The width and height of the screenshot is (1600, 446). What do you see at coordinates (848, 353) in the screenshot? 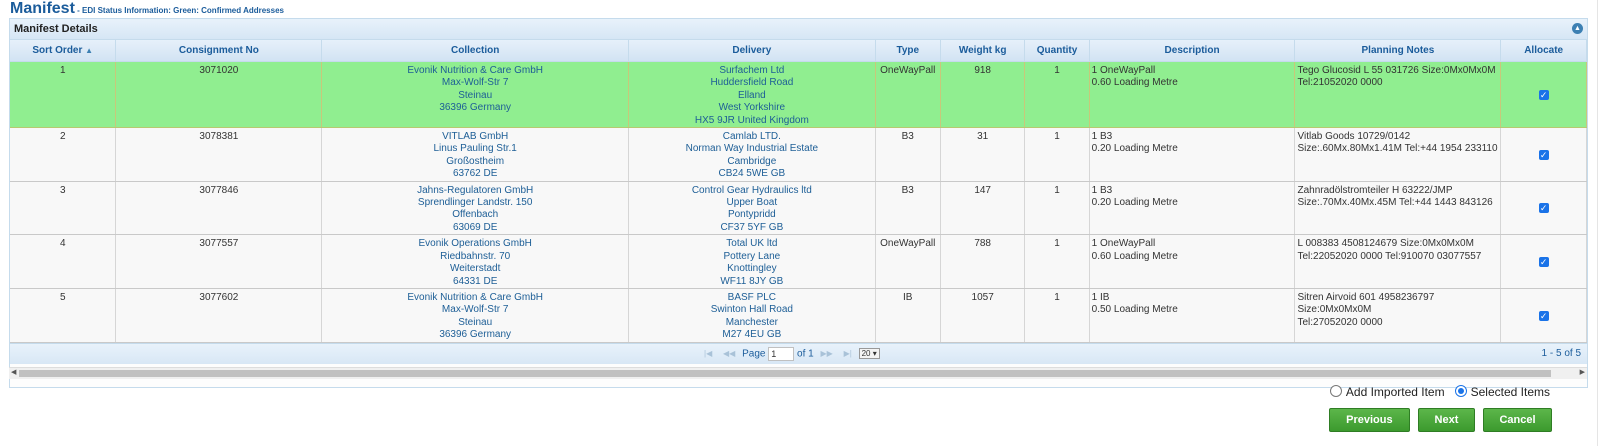
I see `last-page-icon: ▶|` at bounding box center [848, 353].